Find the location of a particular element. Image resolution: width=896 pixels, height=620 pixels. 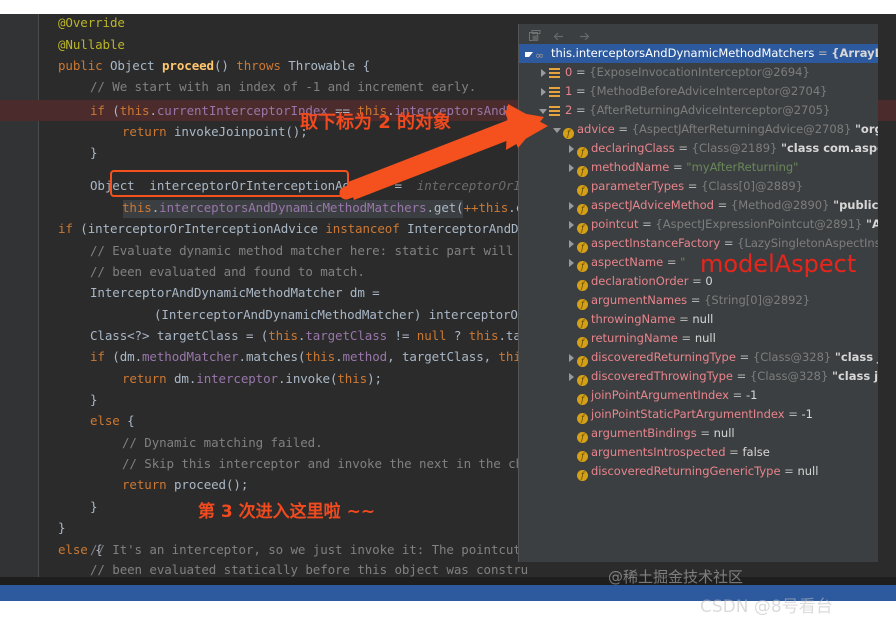

variable-name: declaringClass is located at coordinates (633, 148).